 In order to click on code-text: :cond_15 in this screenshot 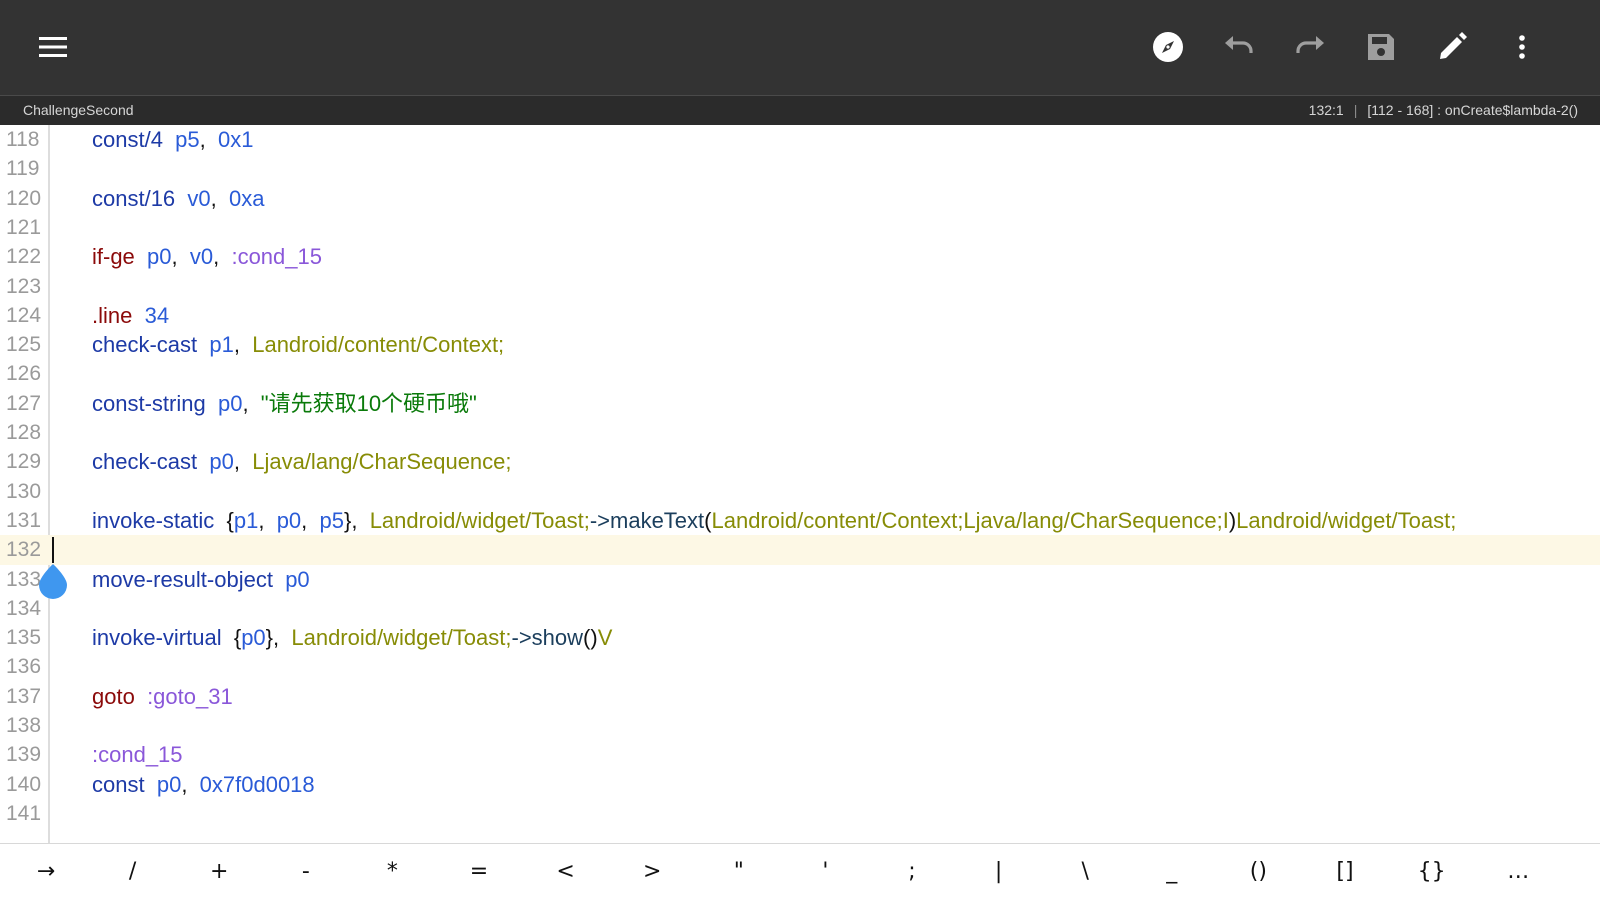, I will do `click(137, 755)`.